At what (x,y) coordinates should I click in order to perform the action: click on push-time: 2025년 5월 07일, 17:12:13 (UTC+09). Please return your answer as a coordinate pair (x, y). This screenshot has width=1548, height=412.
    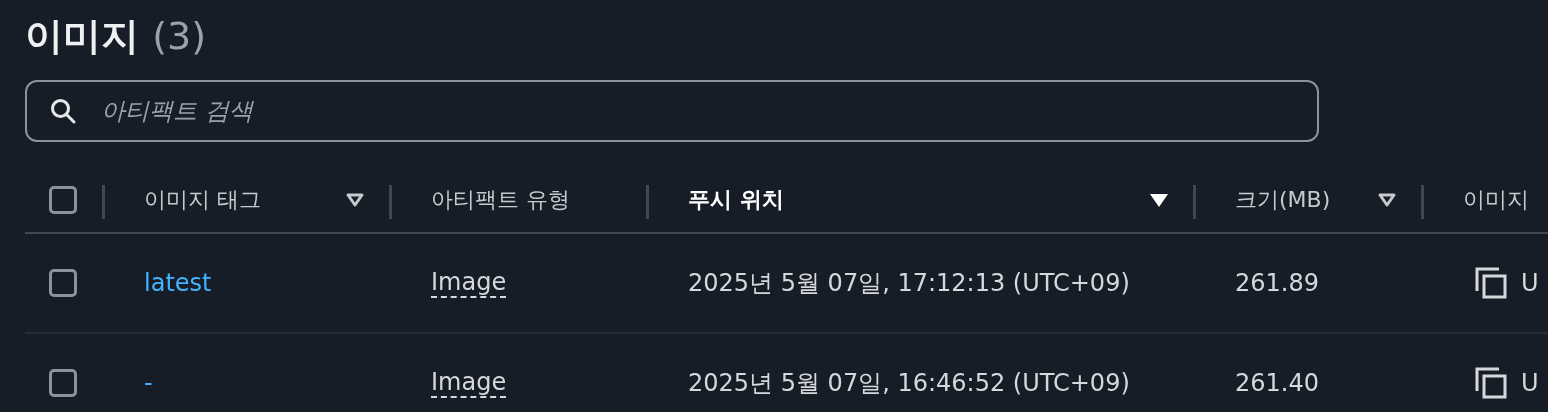
    Looking at the image, I should click on (909, 283).